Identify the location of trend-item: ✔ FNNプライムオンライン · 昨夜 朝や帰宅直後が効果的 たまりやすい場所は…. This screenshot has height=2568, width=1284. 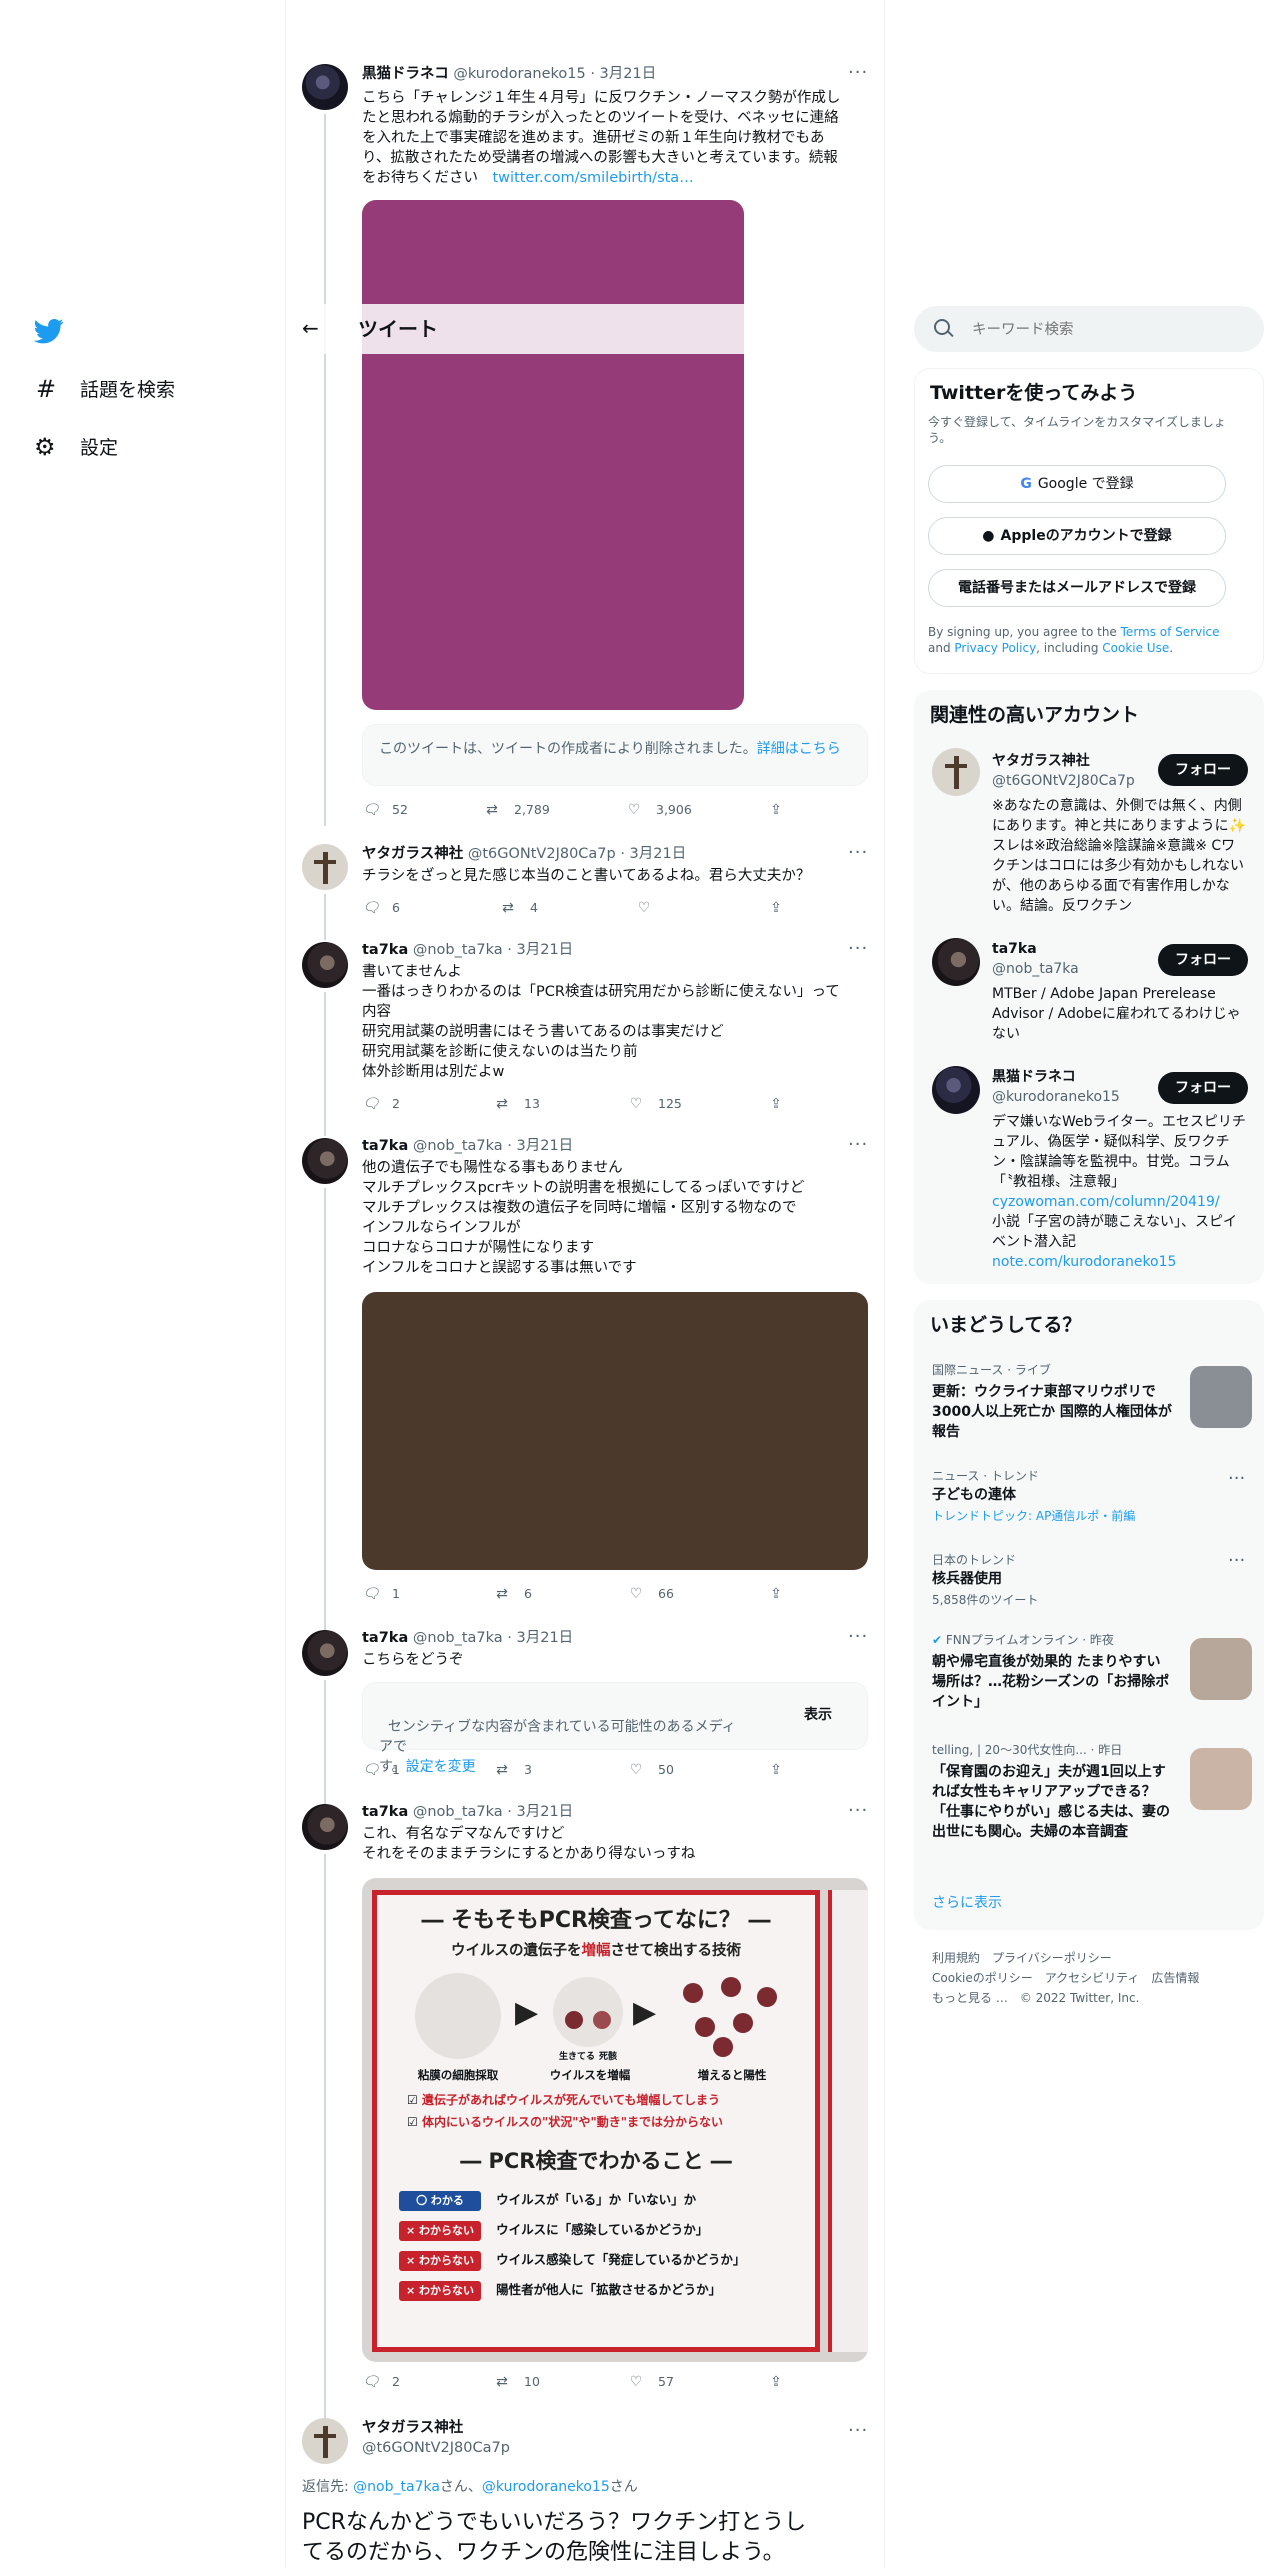
(1089, 1676).